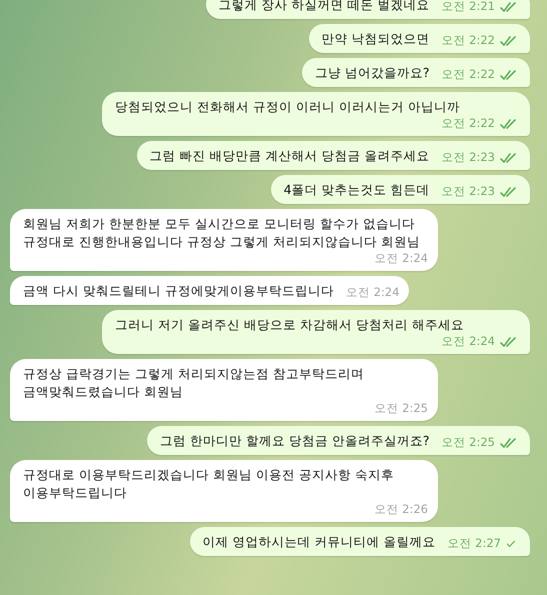  What do you see at coordinates (295, 441) in the screenshot?
I see `message-text: 그럼 한마디만 할께요 당첨금 안올려주실꺼죠?` at bounding box center [295, 441].